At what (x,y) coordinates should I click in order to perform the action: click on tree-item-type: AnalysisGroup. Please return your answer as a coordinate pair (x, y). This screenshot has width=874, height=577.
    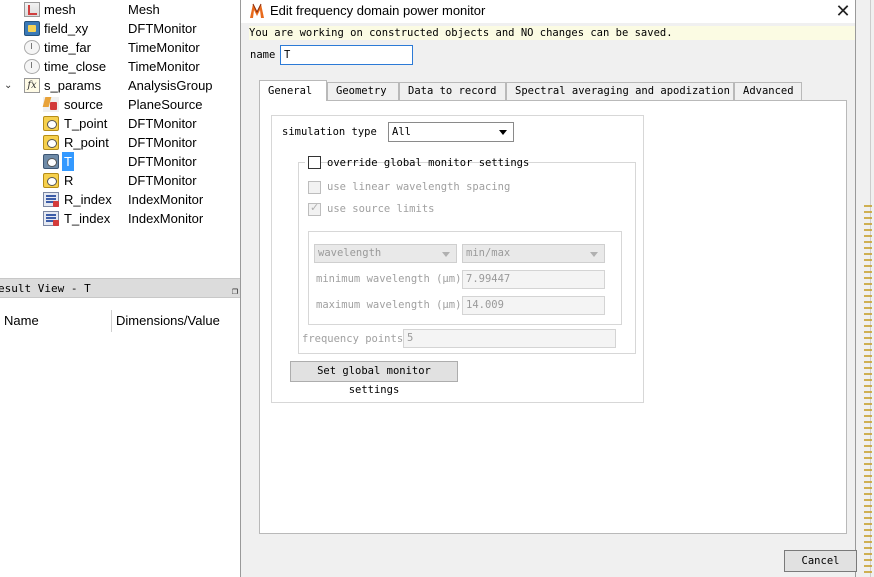
    Looking at the image, I should click on (170, 85).